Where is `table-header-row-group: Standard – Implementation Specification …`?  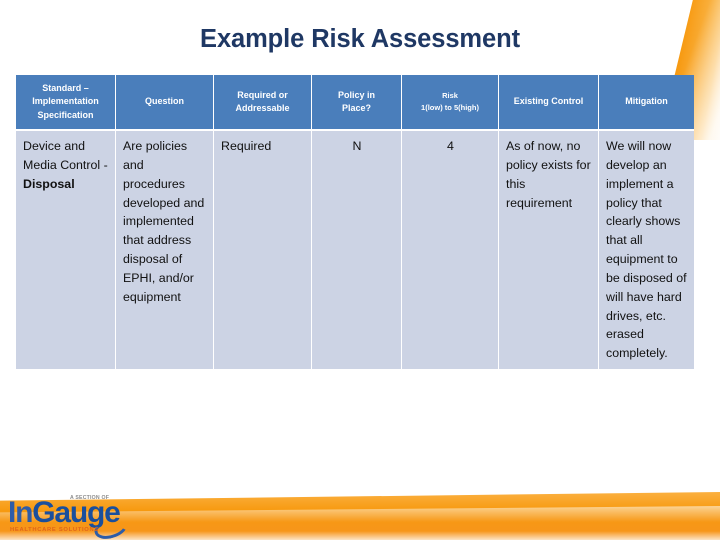 table-header-row-group: Standard – Implementation Specification … is located at coordinates (355, 103).